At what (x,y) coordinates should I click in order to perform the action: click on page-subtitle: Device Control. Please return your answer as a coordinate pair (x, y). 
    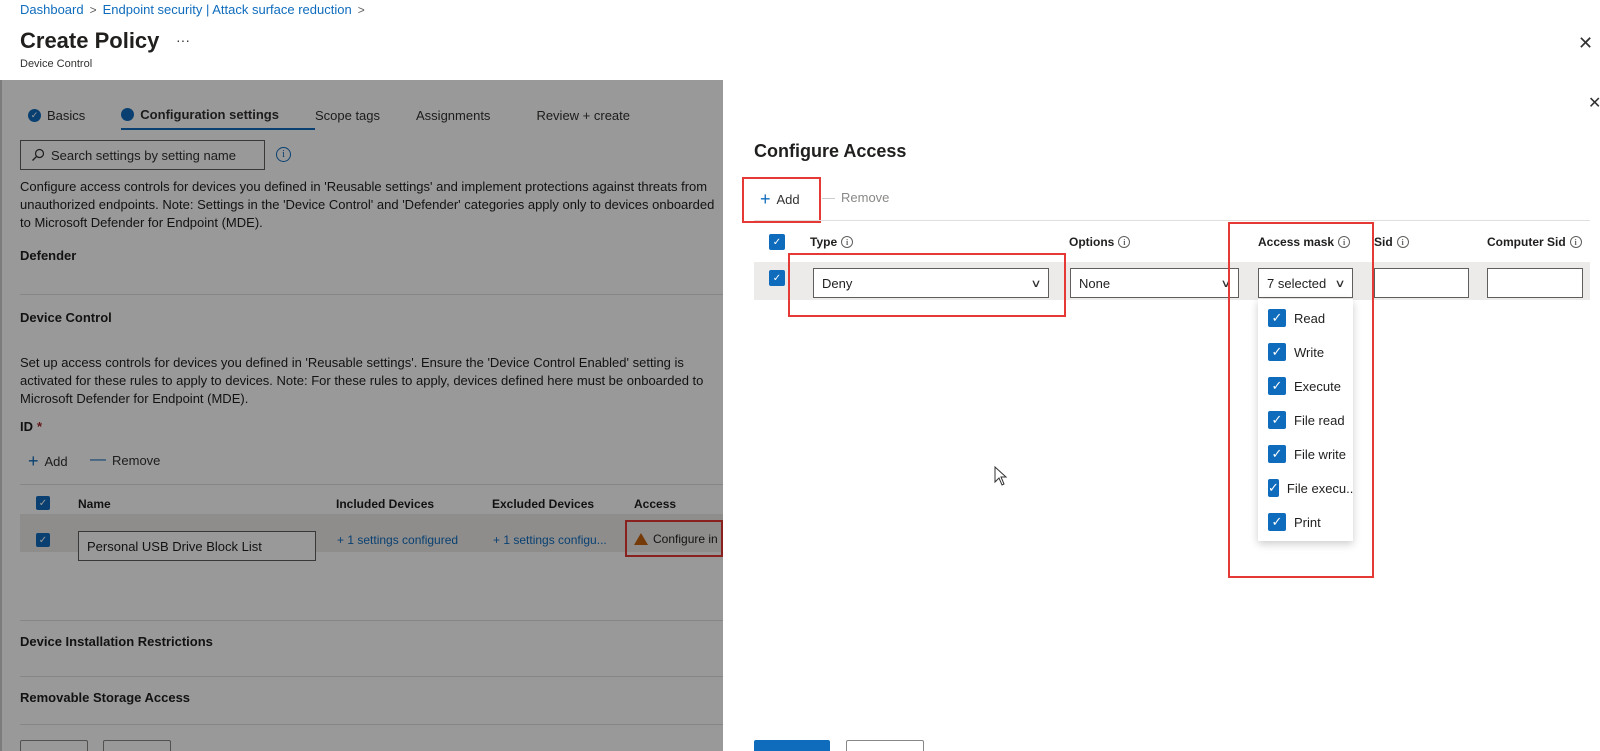
    Looking at the image, I should click on (56, 64).